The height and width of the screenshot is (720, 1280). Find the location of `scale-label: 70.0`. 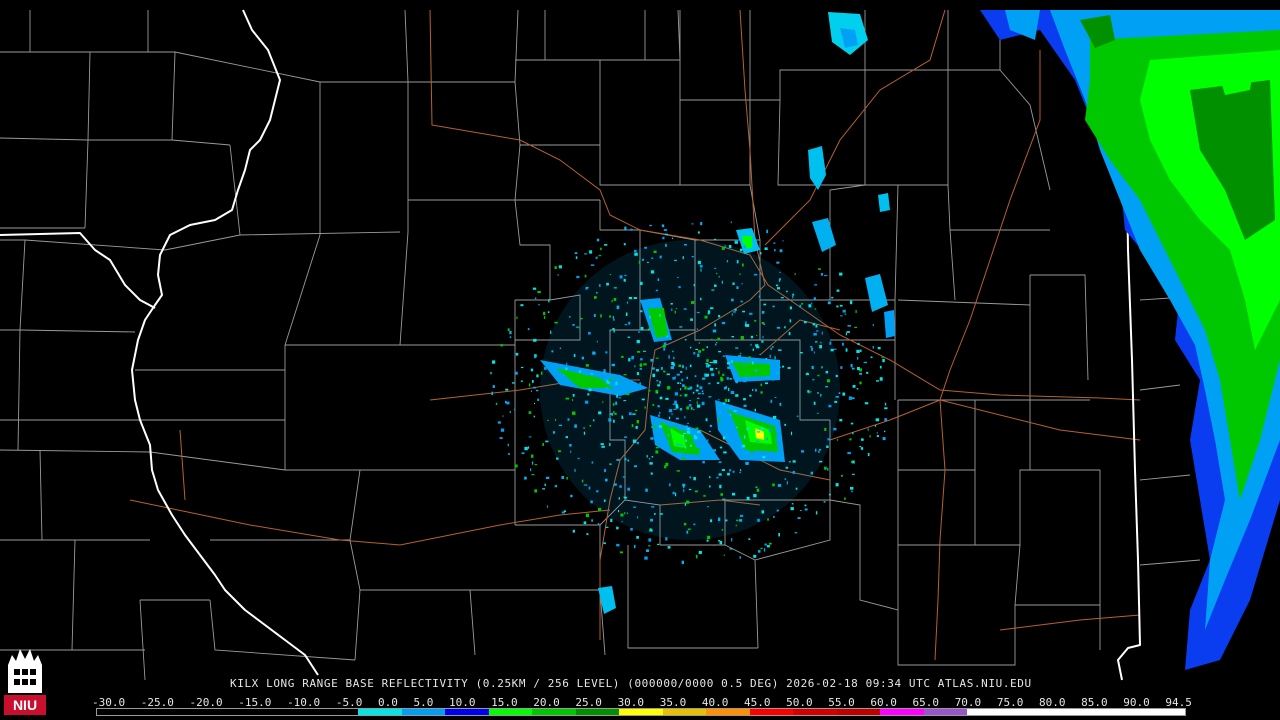

scale-label: 70.0 is located at coordinates (968, 702).